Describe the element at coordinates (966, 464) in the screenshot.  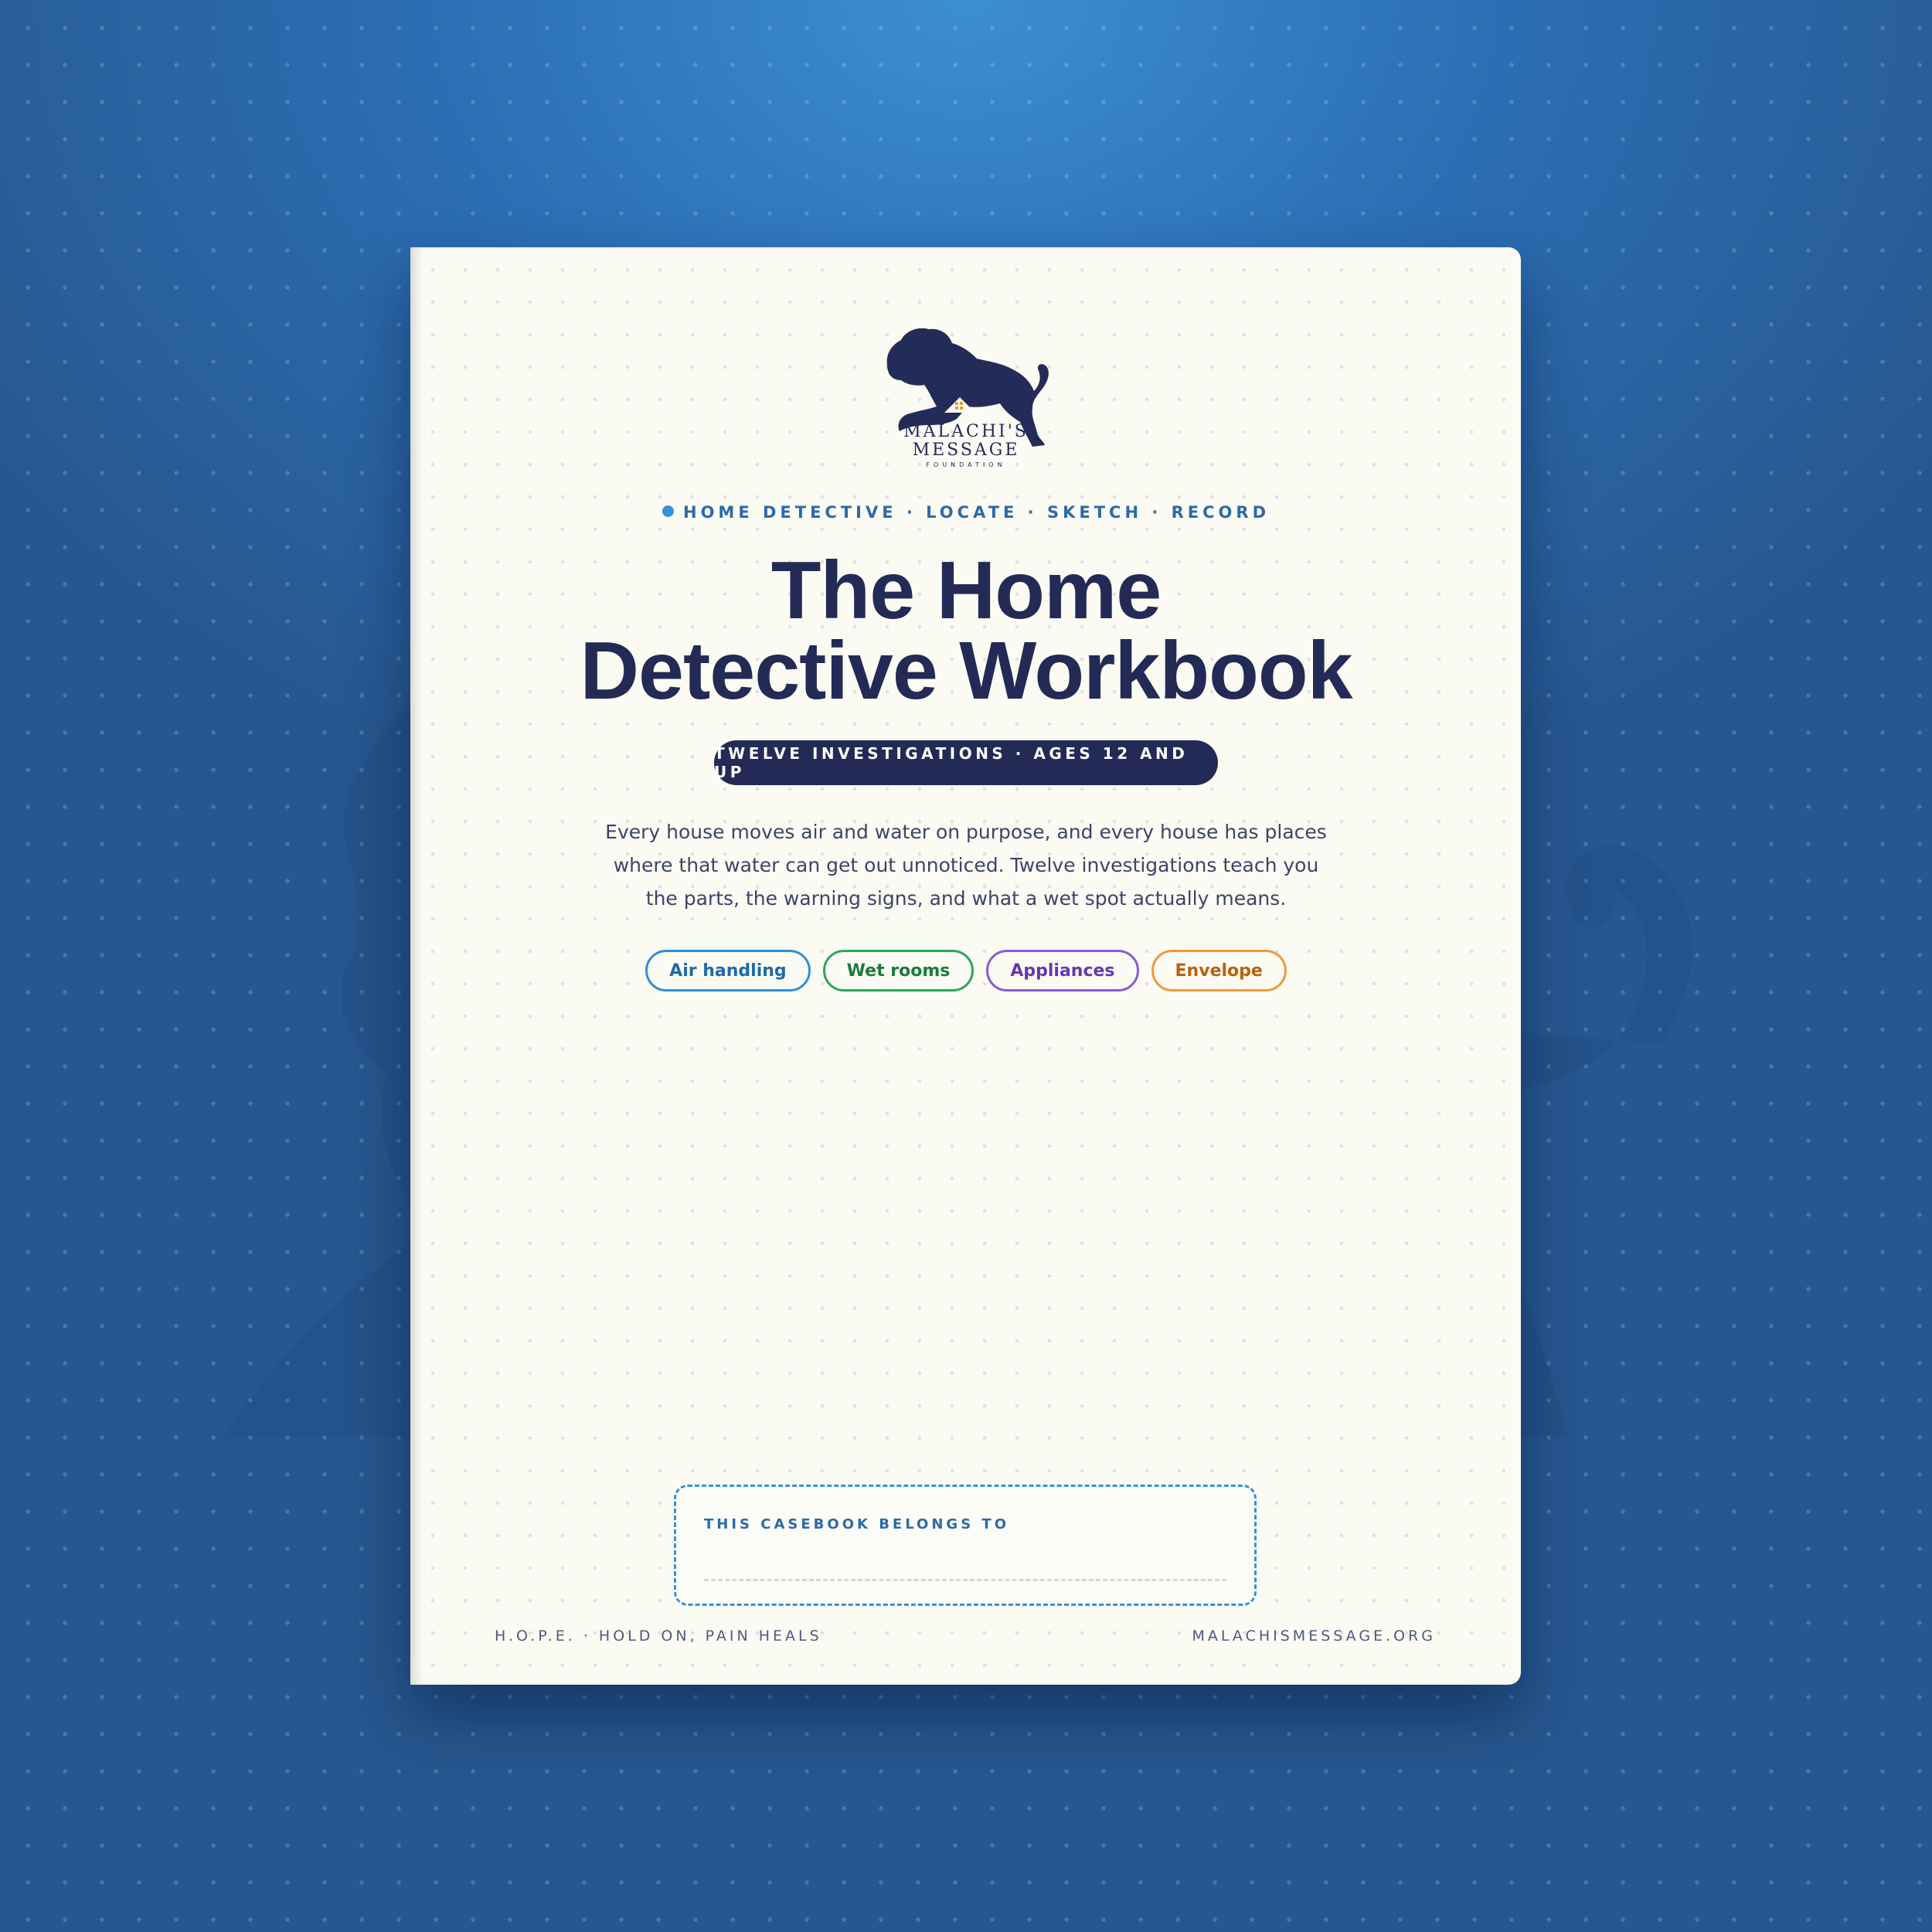
I see `logo-wordmark-line3: FOUNDATION` at that location.